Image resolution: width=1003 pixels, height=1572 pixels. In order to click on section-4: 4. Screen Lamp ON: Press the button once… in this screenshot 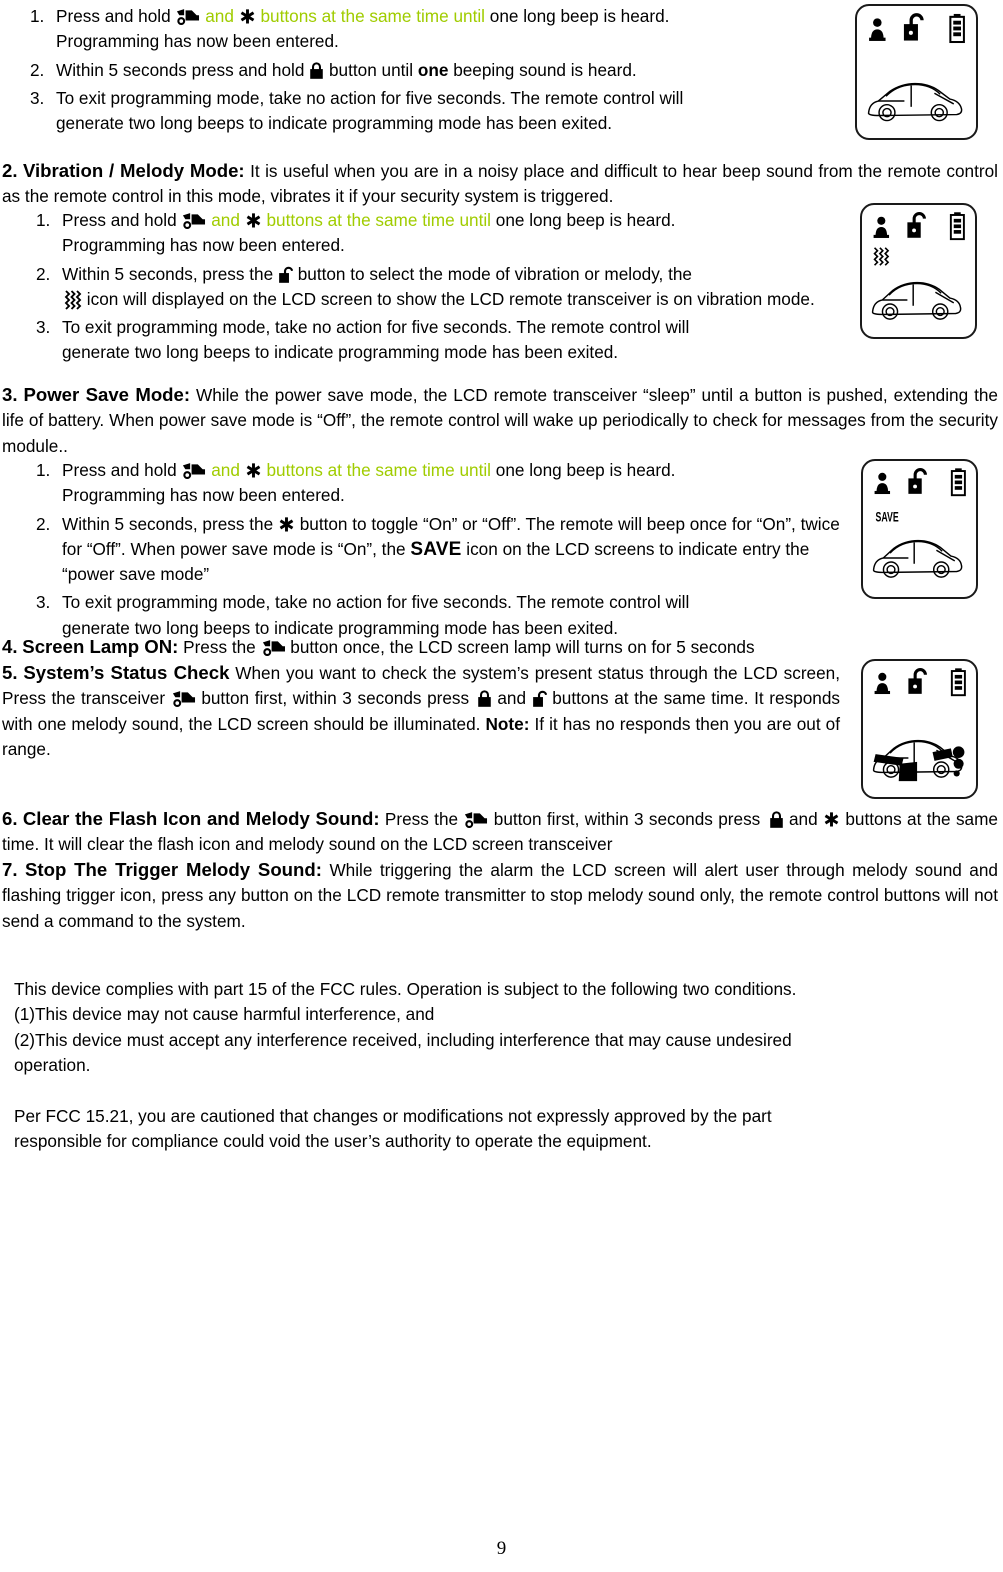, I will do `click(467, 647)`.